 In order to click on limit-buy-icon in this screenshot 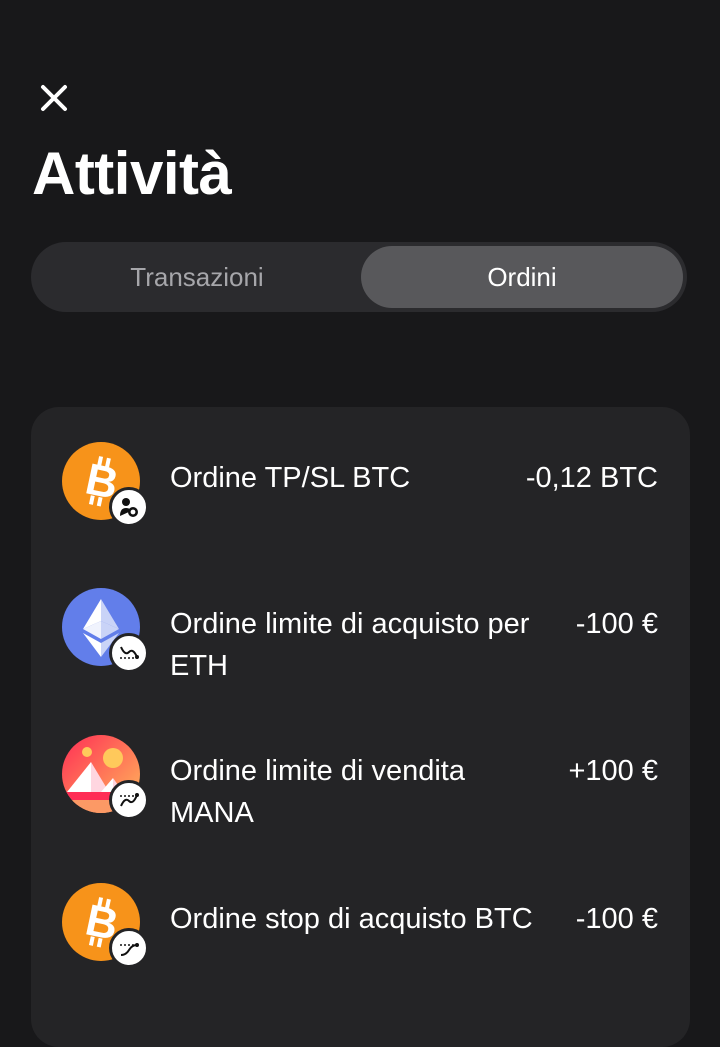, I will do `click(129, 653)`.